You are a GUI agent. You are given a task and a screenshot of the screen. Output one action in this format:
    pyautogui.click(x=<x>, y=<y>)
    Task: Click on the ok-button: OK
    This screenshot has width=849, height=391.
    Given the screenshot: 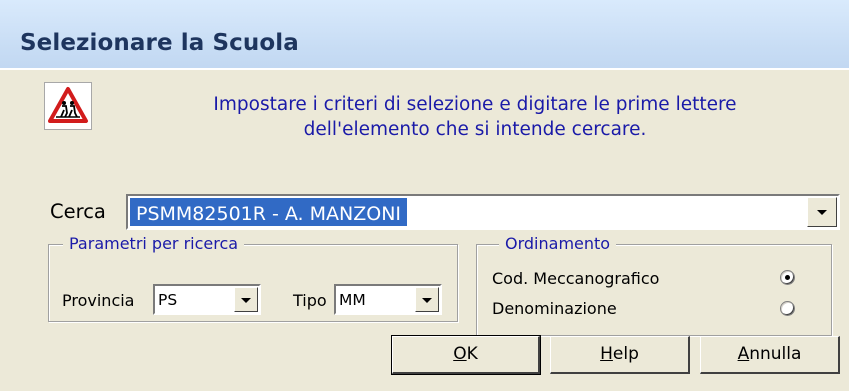 What is the action you would take?
    pyautogui.click(x=466, y=355)
    